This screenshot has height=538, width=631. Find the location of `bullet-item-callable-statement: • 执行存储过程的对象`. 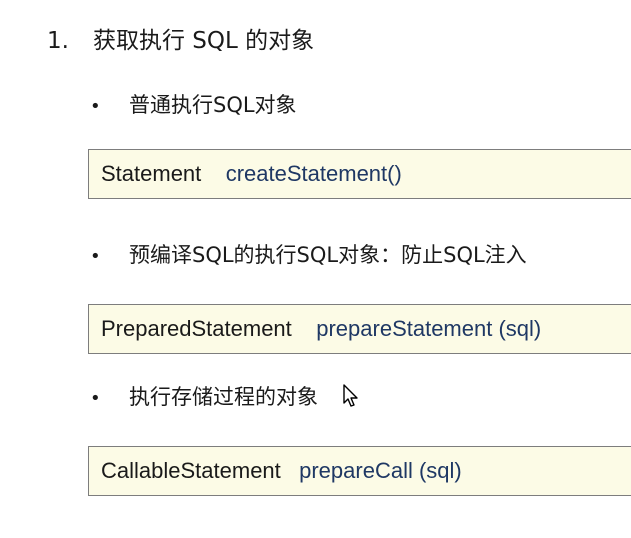

bullet-item-callable-statement: • 执行存储过程的对象 is located at coordinates (204, 398).